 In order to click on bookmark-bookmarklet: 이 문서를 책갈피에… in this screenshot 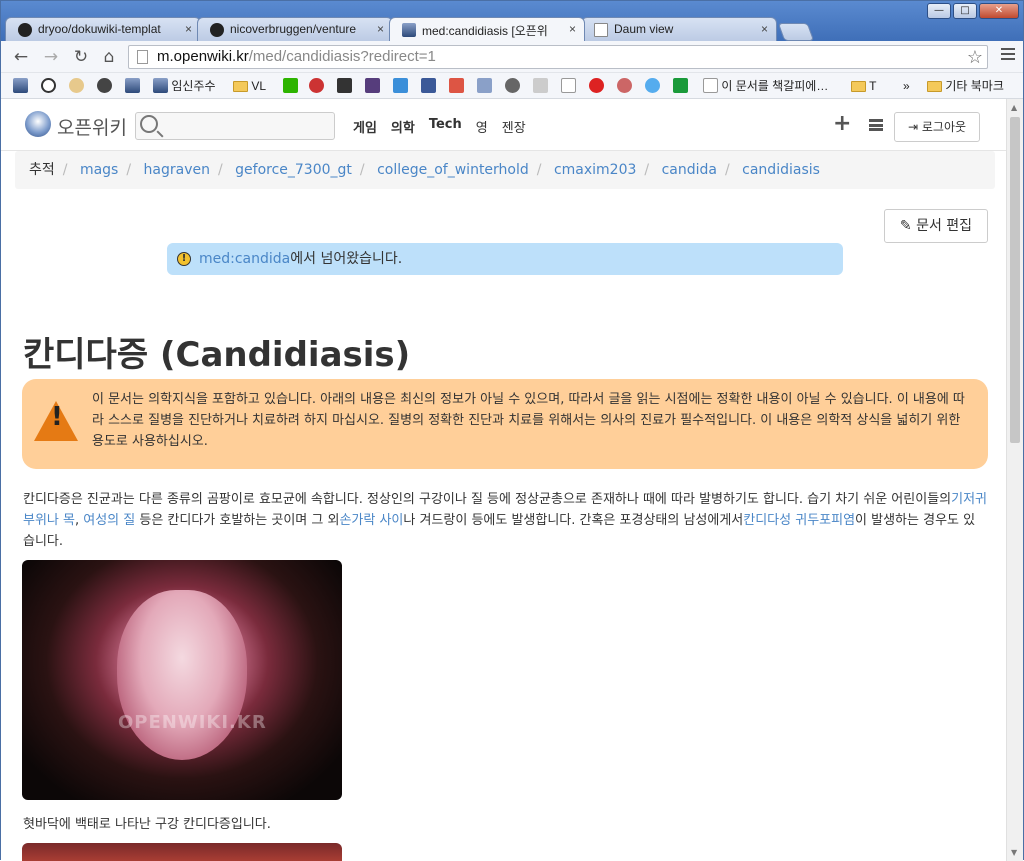, I will do `click(765, 86)`.